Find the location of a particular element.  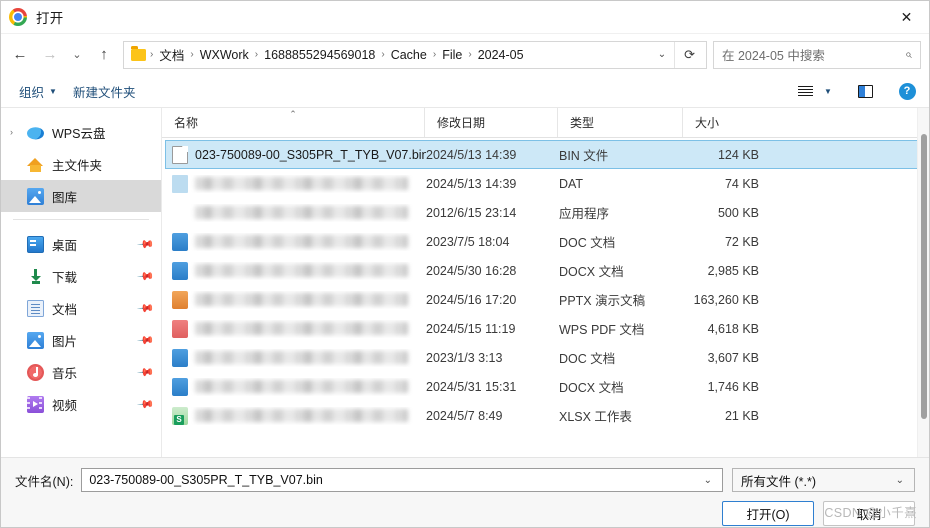

file-size: 4,618 KB is located at coordinates (733, 328).